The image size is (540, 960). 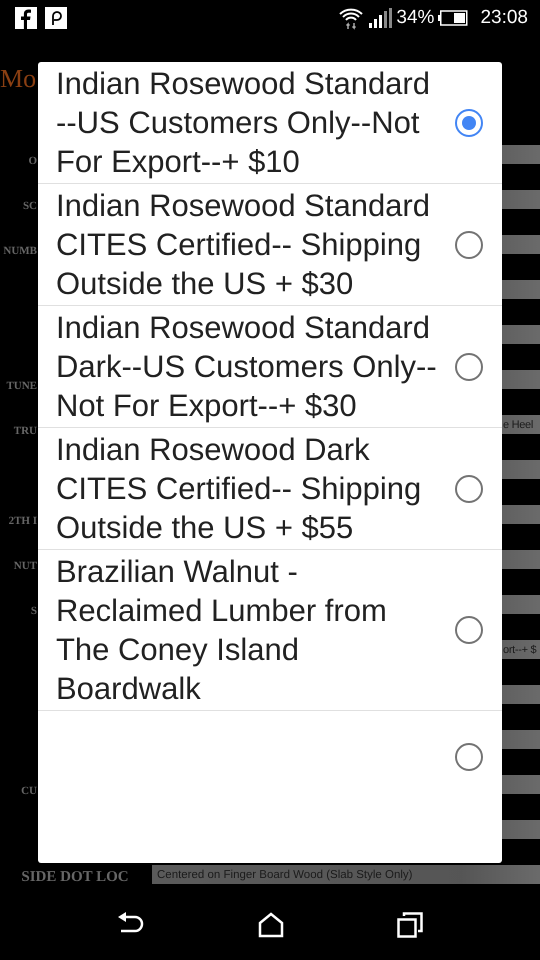 What do you see at coordinates (22, 521) in the screenshot?
I see `field-label: 2TH I` at bounding box center [22, 521].